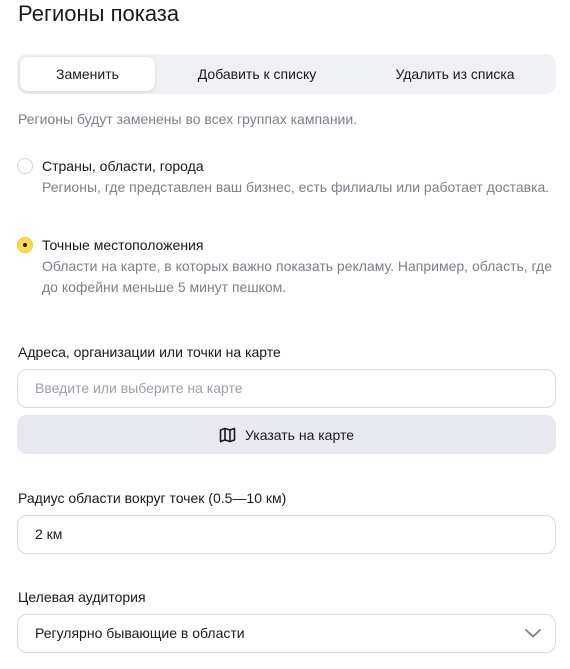 This screenshot has width=570, height=669. Describe the element at coordinates (533, 633) in the screenshot. I see `chevron-down-icon` at that location.